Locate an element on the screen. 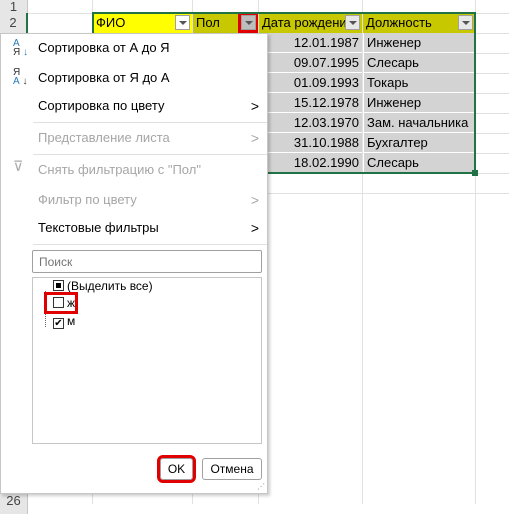  cell-birthdate: 12.01.1987 is located at coordinates (310, 43).